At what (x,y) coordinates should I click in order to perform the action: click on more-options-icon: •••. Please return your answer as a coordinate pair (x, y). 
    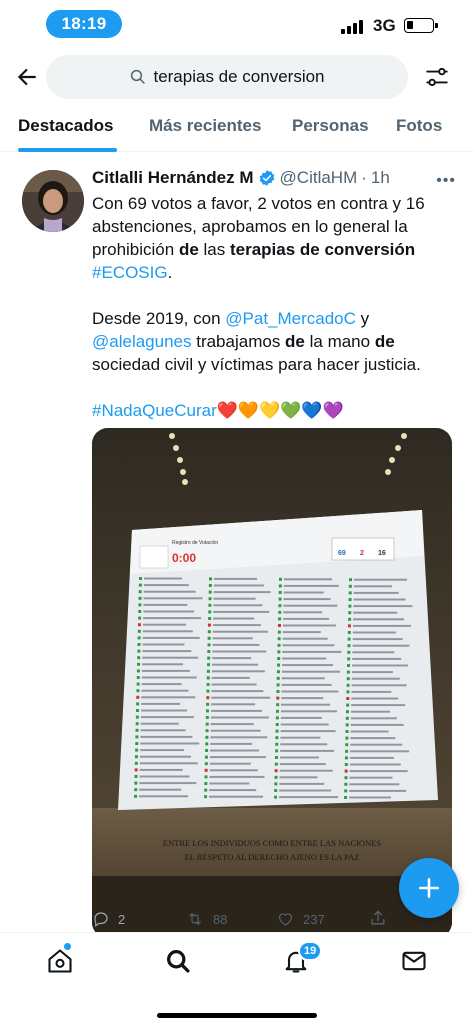
    Looking at the image, I should click on (446, 181).